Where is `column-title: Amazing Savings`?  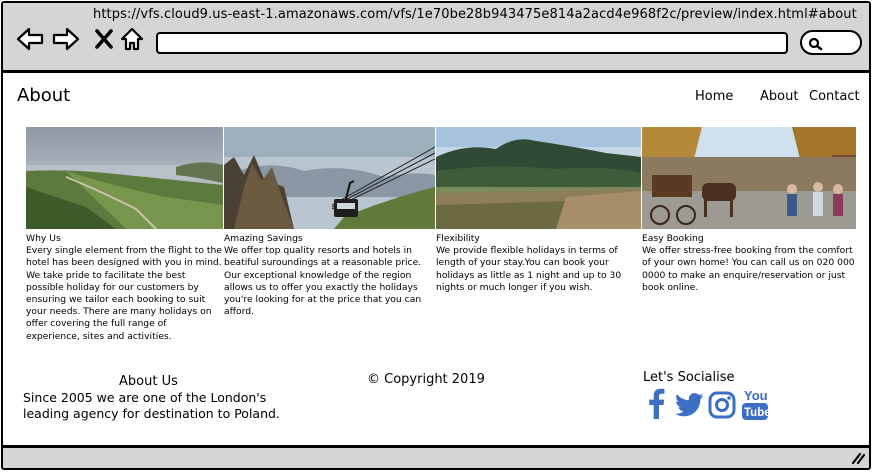 column-title: Amazing Savings is located at coordinates (263, 238).